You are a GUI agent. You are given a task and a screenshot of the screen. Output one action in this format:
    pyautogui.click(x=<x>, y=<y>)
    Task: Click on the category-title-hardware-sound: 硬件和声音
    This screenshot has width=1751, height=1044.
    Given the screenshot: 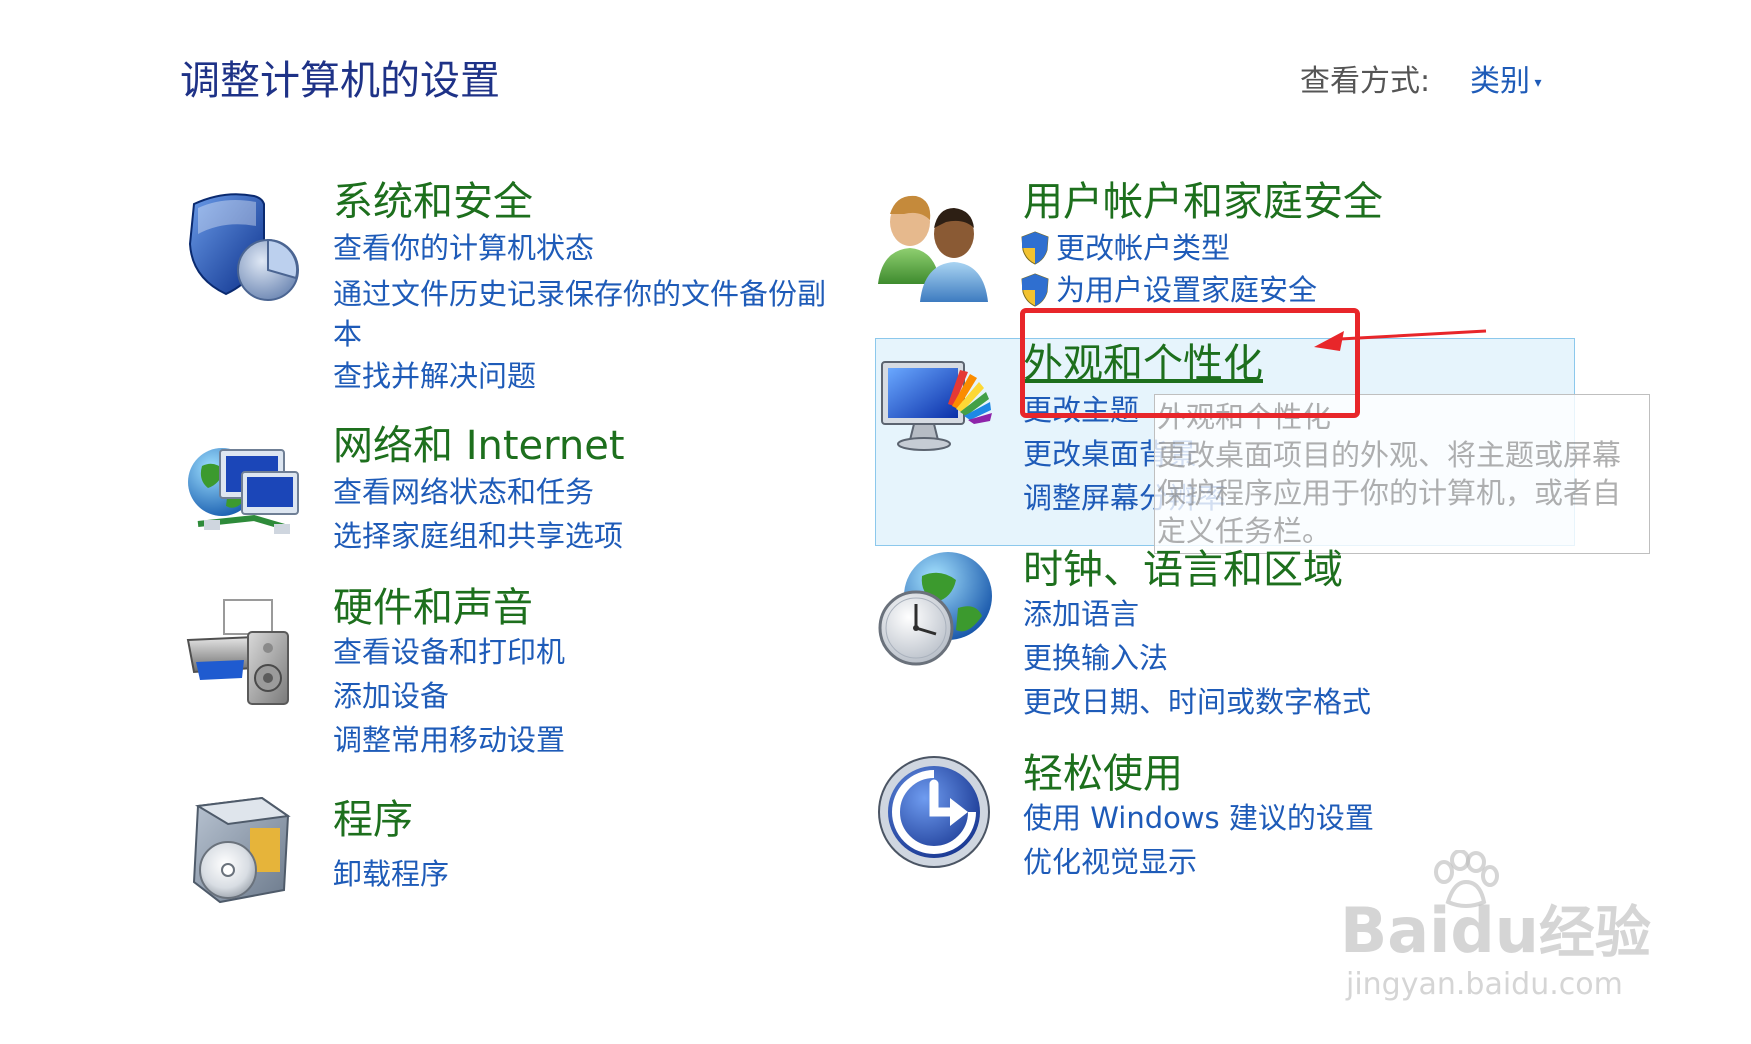 What is the action you would take?
    pyautogui.click(x=433, y=608)
    